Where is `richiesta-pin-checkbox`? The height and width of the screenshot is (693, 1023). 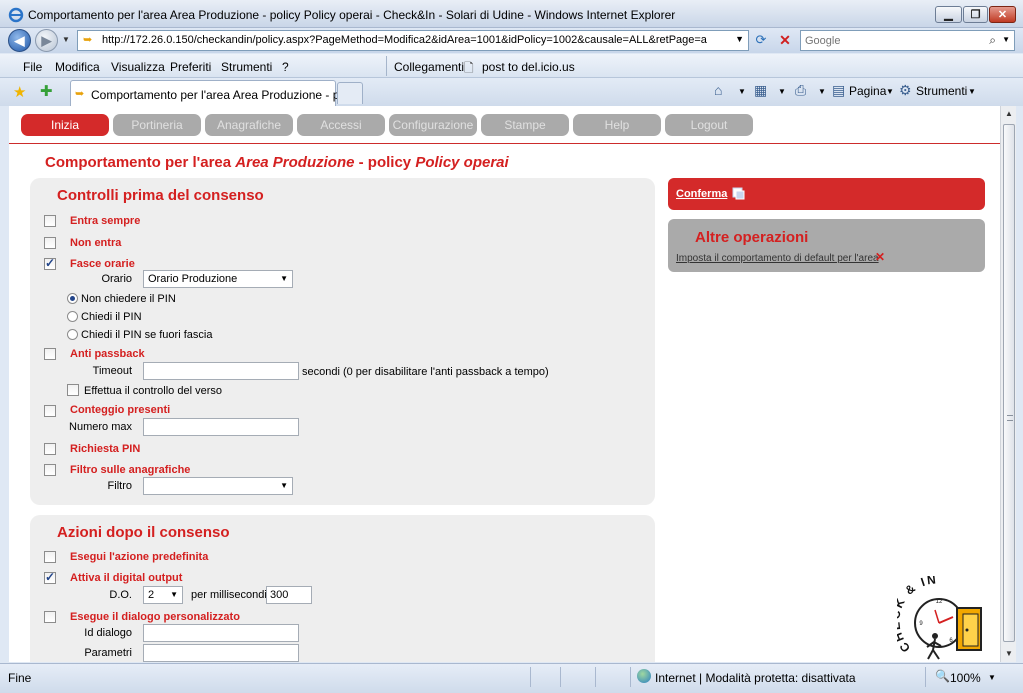 richiesta-pin-checkbox is located at coordinates (50, 449).